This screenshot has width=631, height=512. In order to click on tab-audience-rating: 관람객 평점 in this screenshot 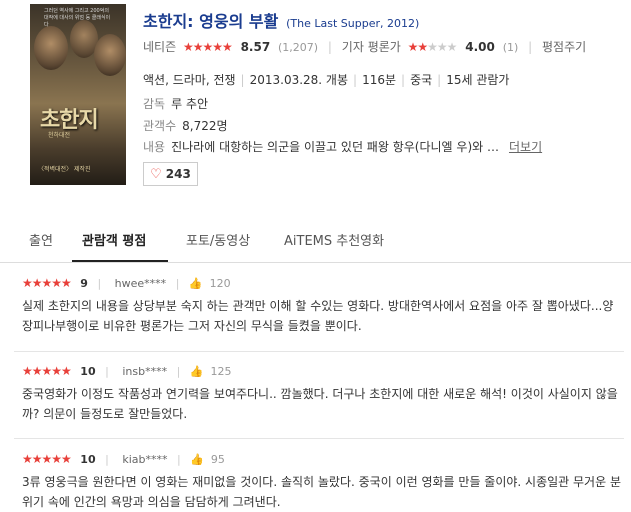, I will do `click(114, 239)`.